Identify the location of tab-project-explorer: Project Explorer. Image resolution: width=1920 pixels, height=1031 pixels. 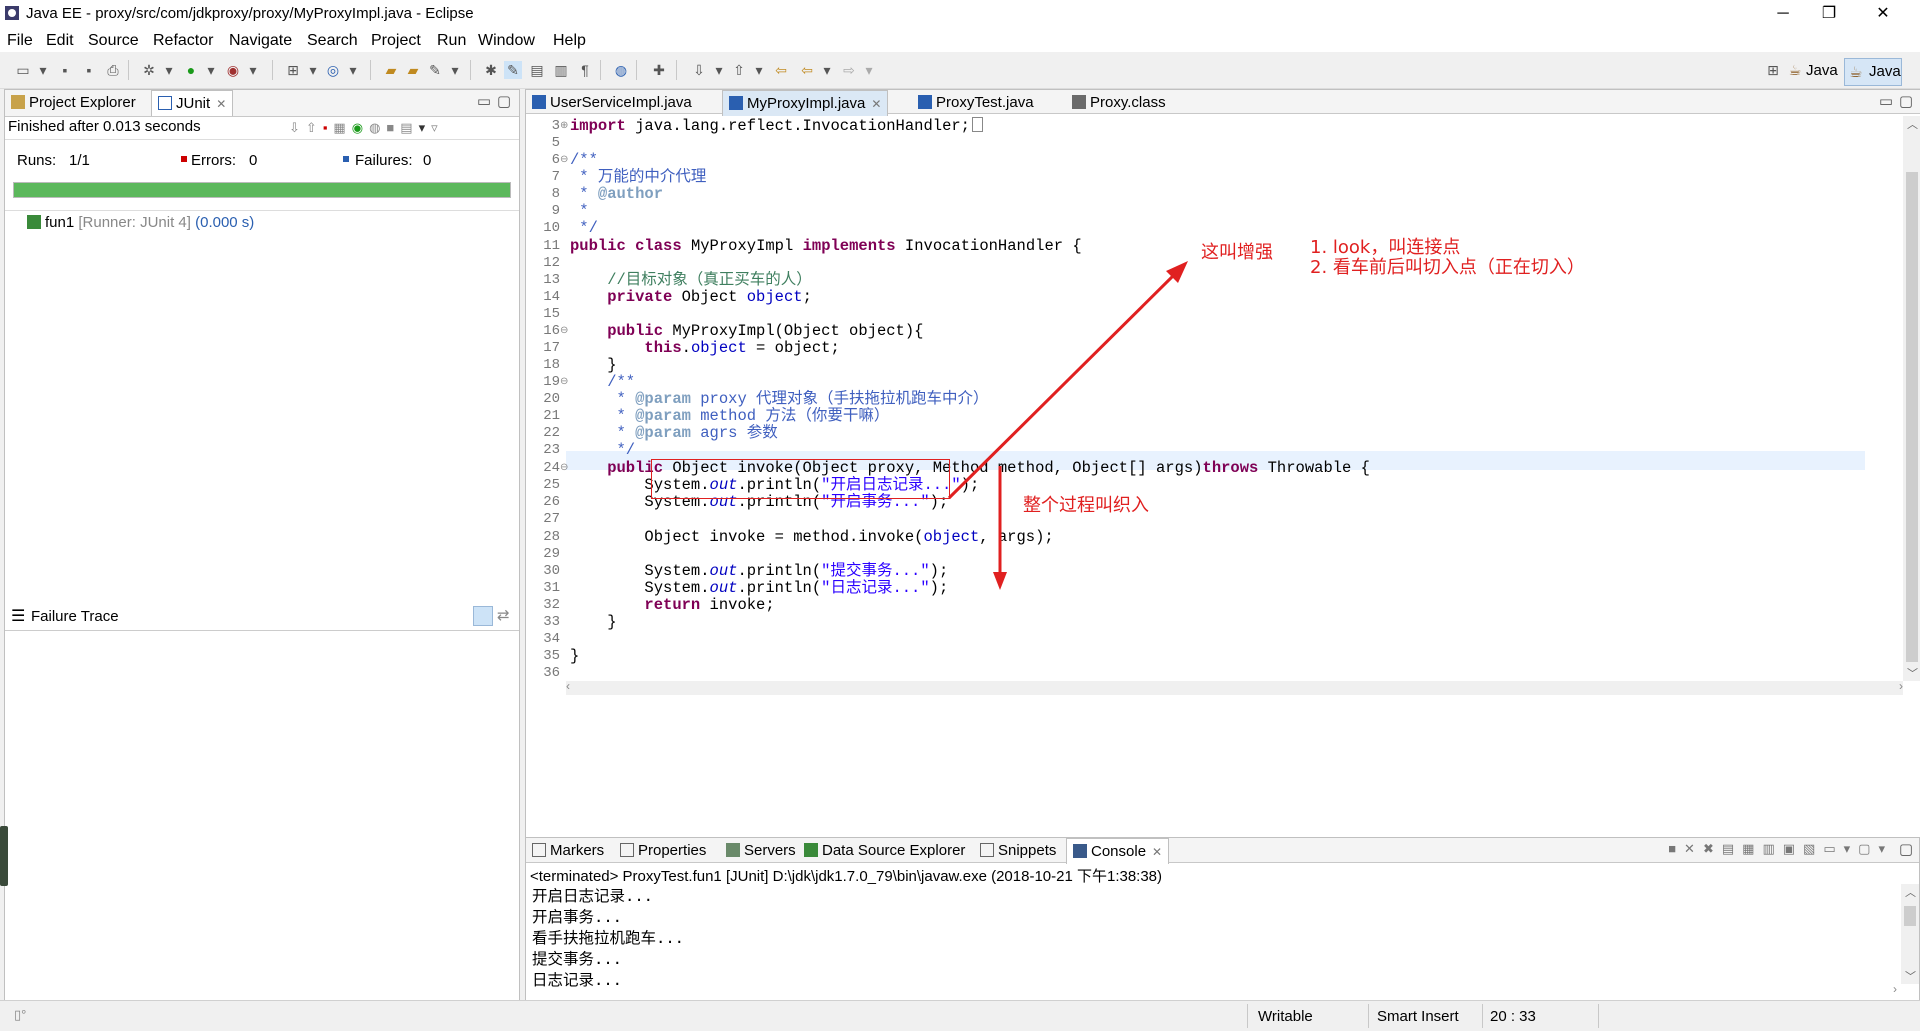
(73, 102).